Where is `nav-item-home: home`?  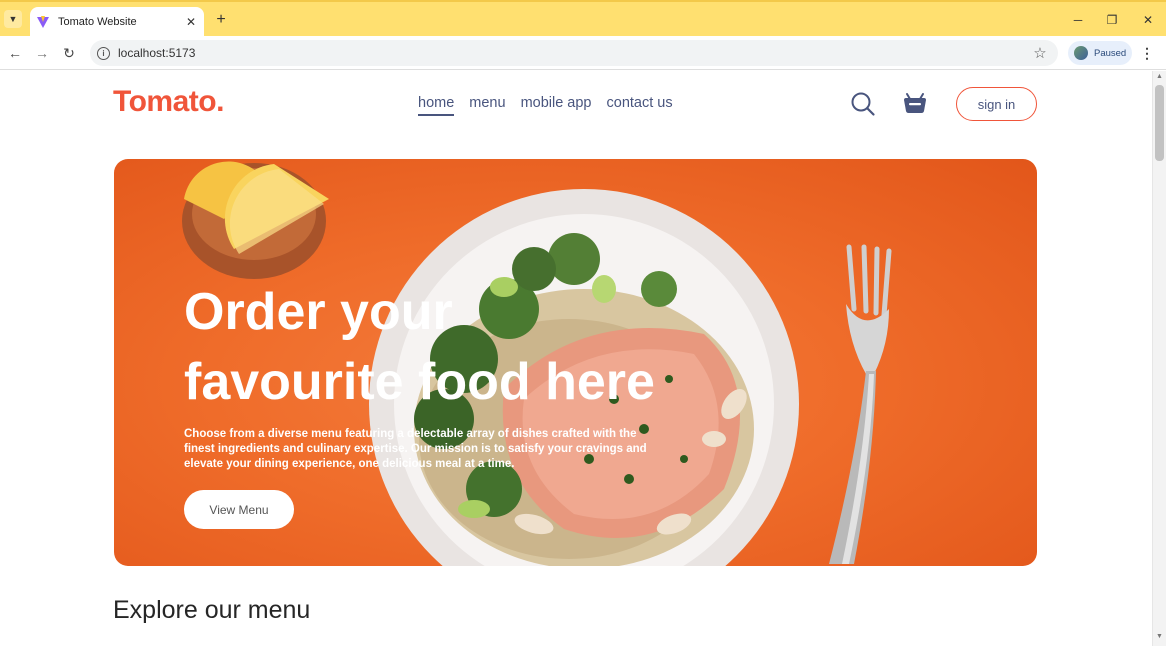 nav-item-home: home is located at coordinates (436, 105).